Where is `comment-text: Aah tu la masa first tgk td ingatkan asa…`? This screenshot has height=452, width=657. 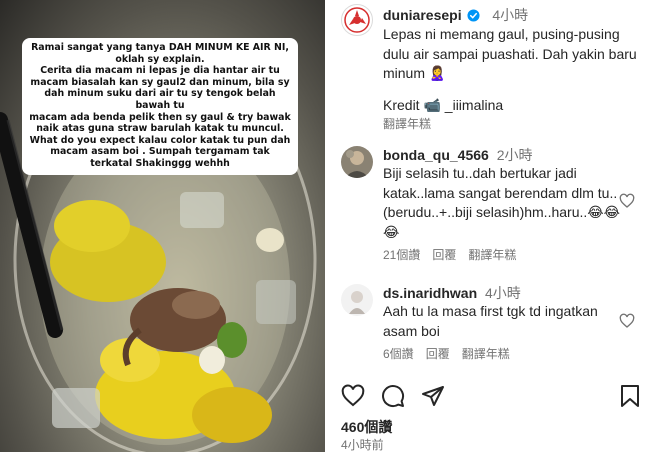 comment-text: Aah tu la masa first tgk td ingatkan asa… is located at coordinates (490, 321).